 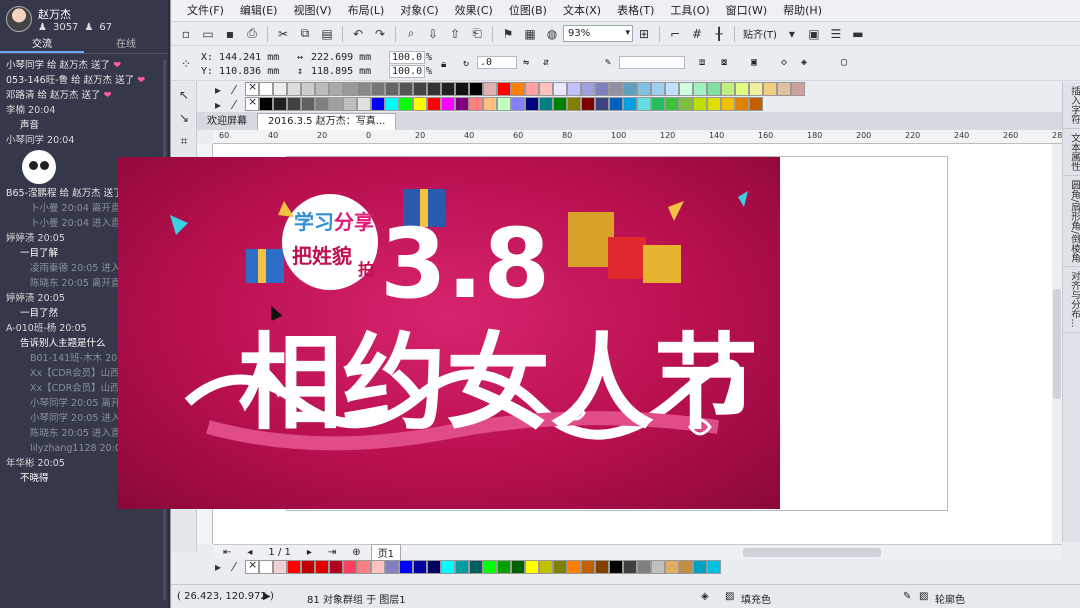 What do you see at coordinates (746, 11) in the screenshot?
I see `menu-item: 窗口(W)` at bounding box center [746, 11].